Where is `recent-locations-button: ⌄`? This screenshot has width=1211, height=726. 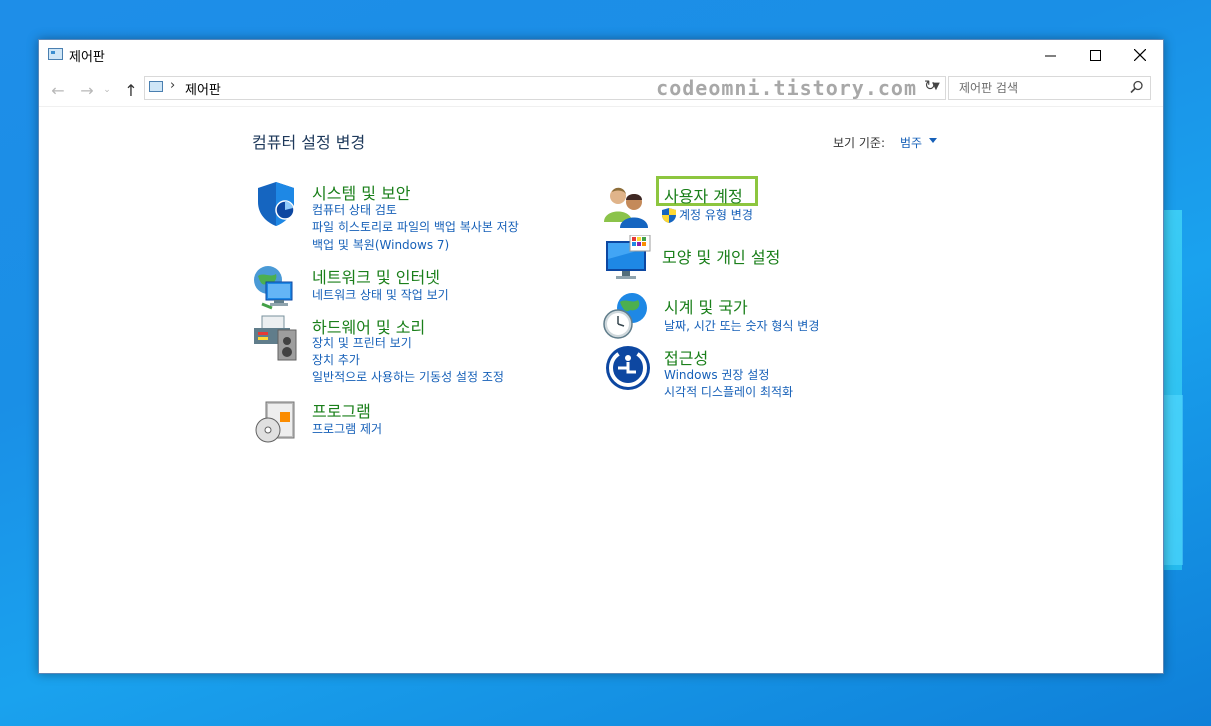 recent-locations-button: ⌄ is located at coordinates (107, 90).